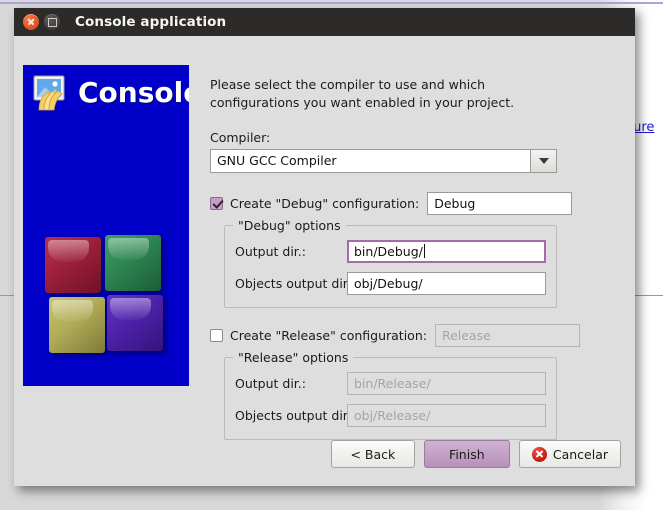  I want to click on chevron-down-icon, so click(543, 160).